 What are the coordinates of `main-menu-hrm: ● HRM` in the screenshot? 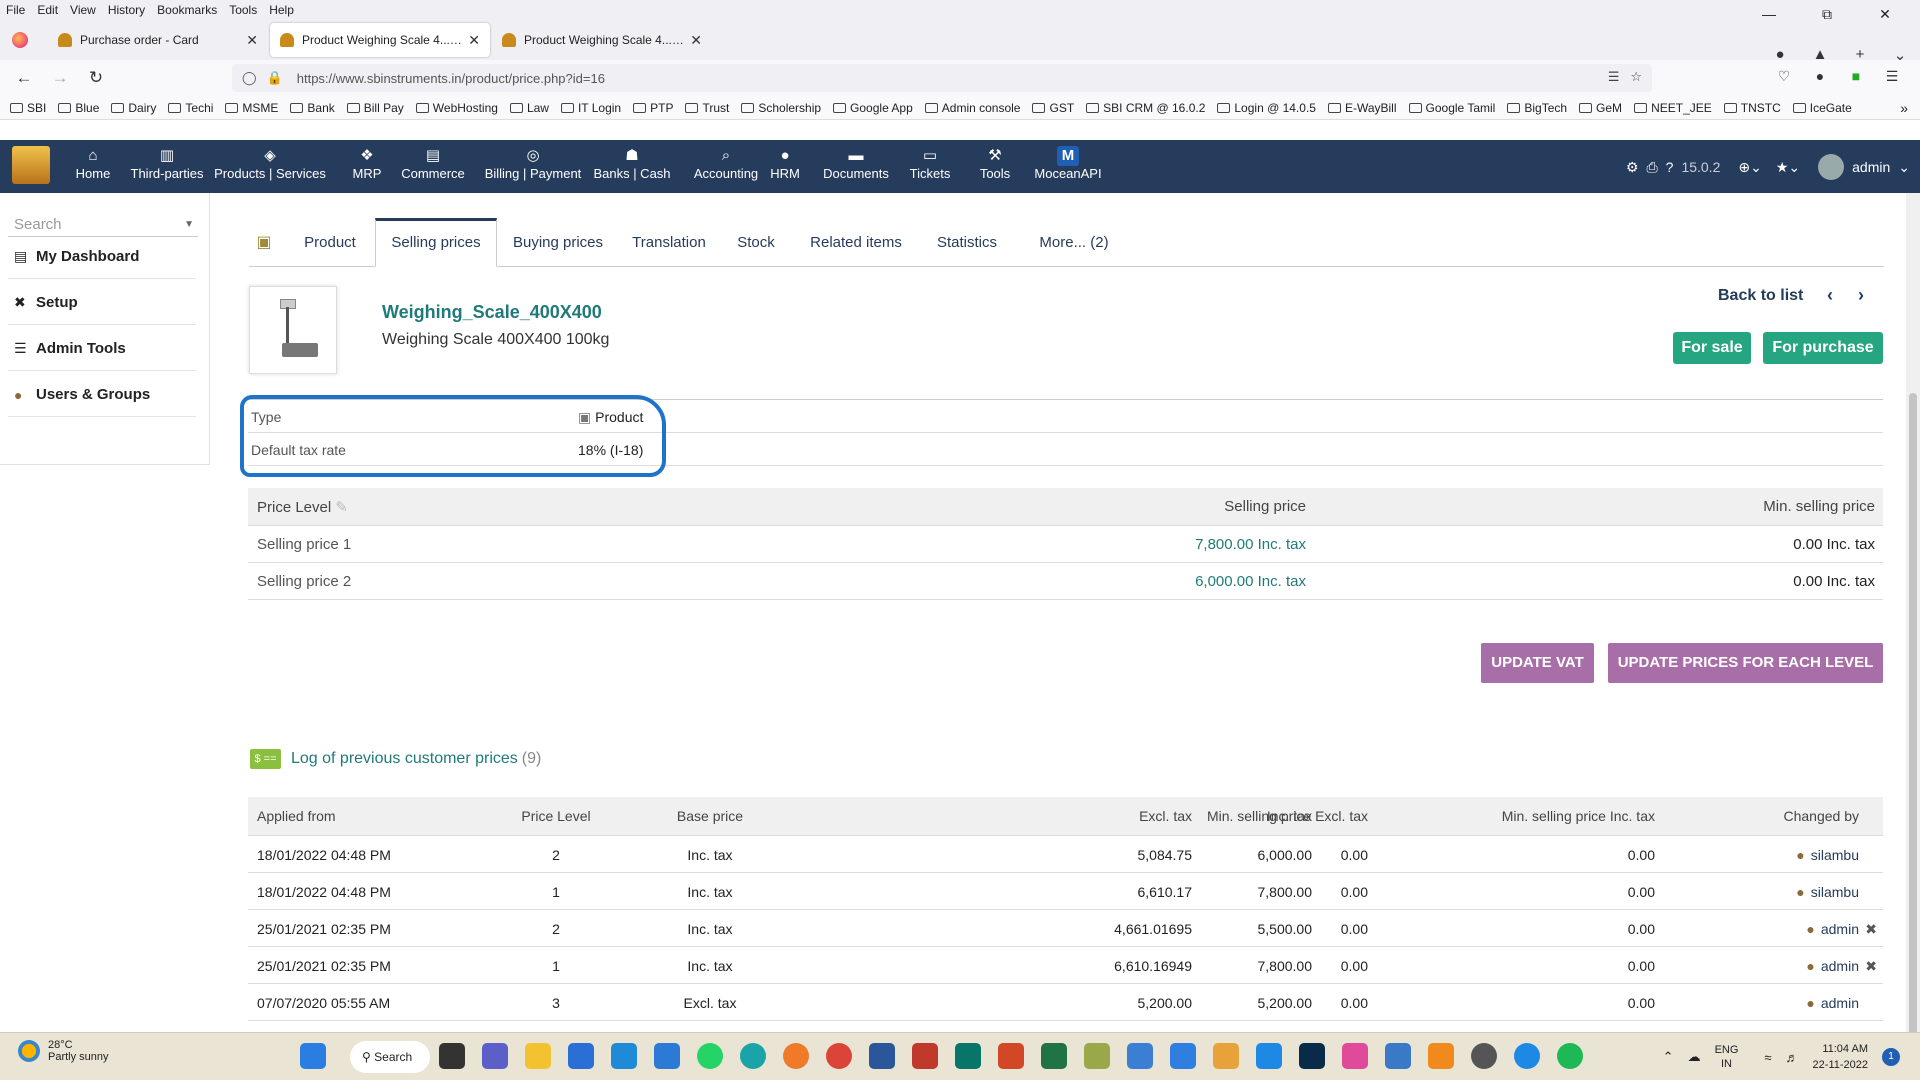 It's located at (785, 166).